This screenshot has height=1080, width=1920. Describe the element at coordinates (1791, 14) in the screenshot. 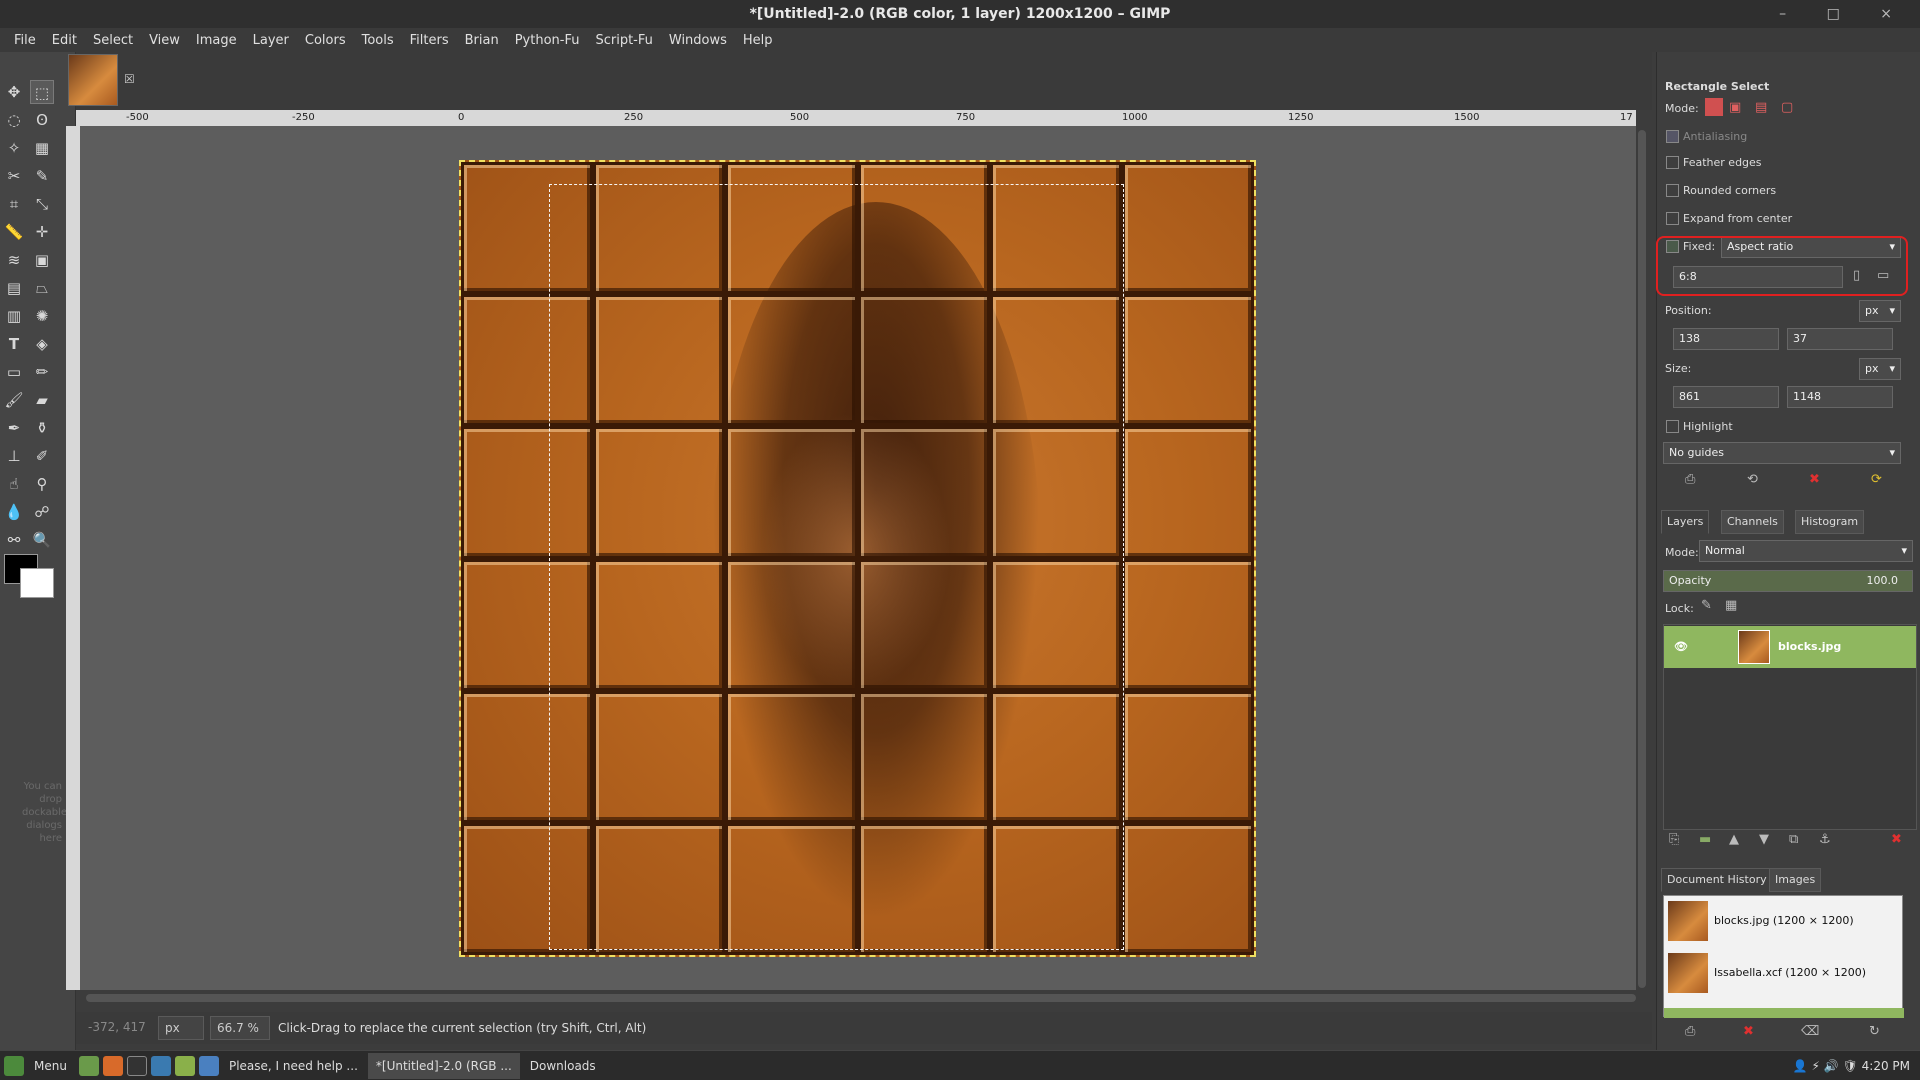

I see `minimize-button: –` at that location.